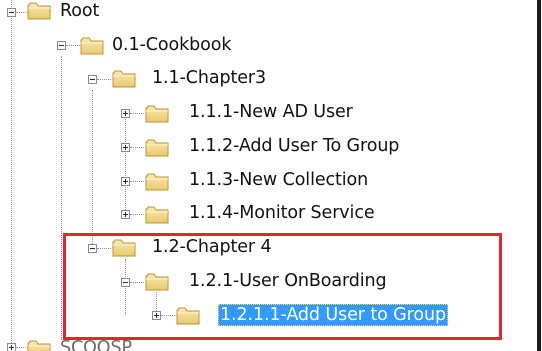  I want to click on collapse-toggle-chapter4, so click(92, 248).